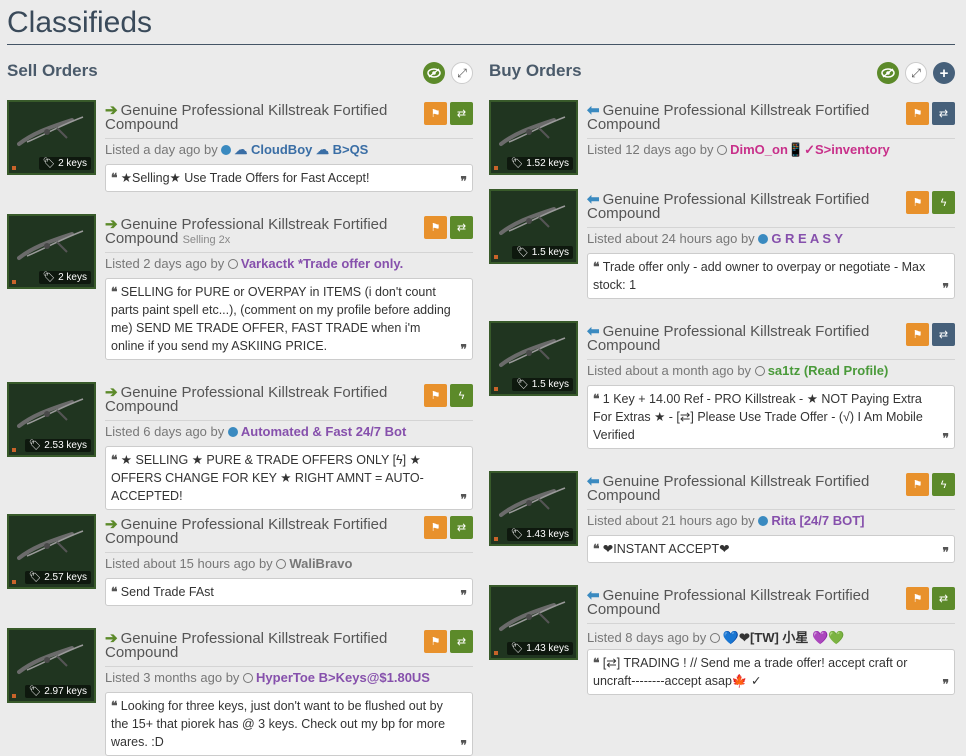 The height and width of the screenshot is (756, 966). What do you see at coordinates (888, 73) in the screenshot?
I see `buy-visibility-eye-icon` at bounding box center [888, 73].